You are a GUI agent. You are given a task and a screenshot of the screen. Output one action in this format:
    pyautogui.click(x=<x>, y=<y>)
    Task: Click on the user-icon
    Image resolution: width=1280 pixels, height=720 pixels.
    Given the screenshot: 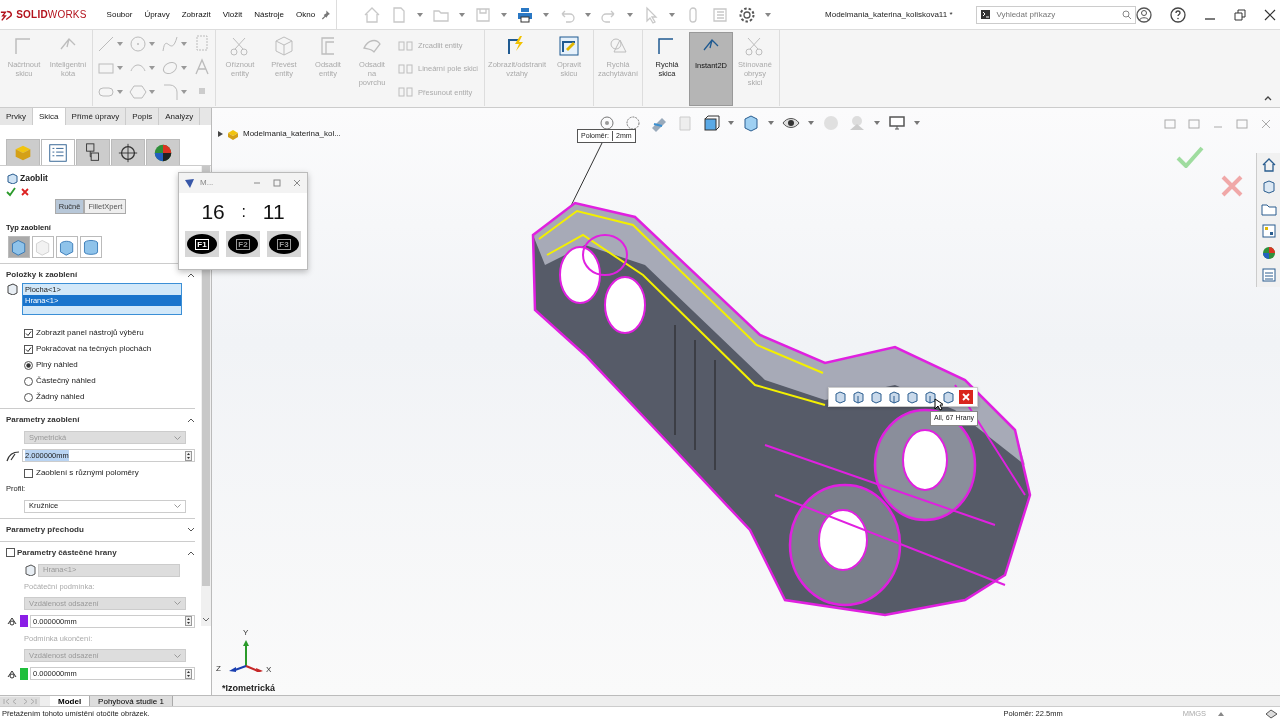 What is the action you would take?
    pyautogui.click(x=1144, y=14)
    